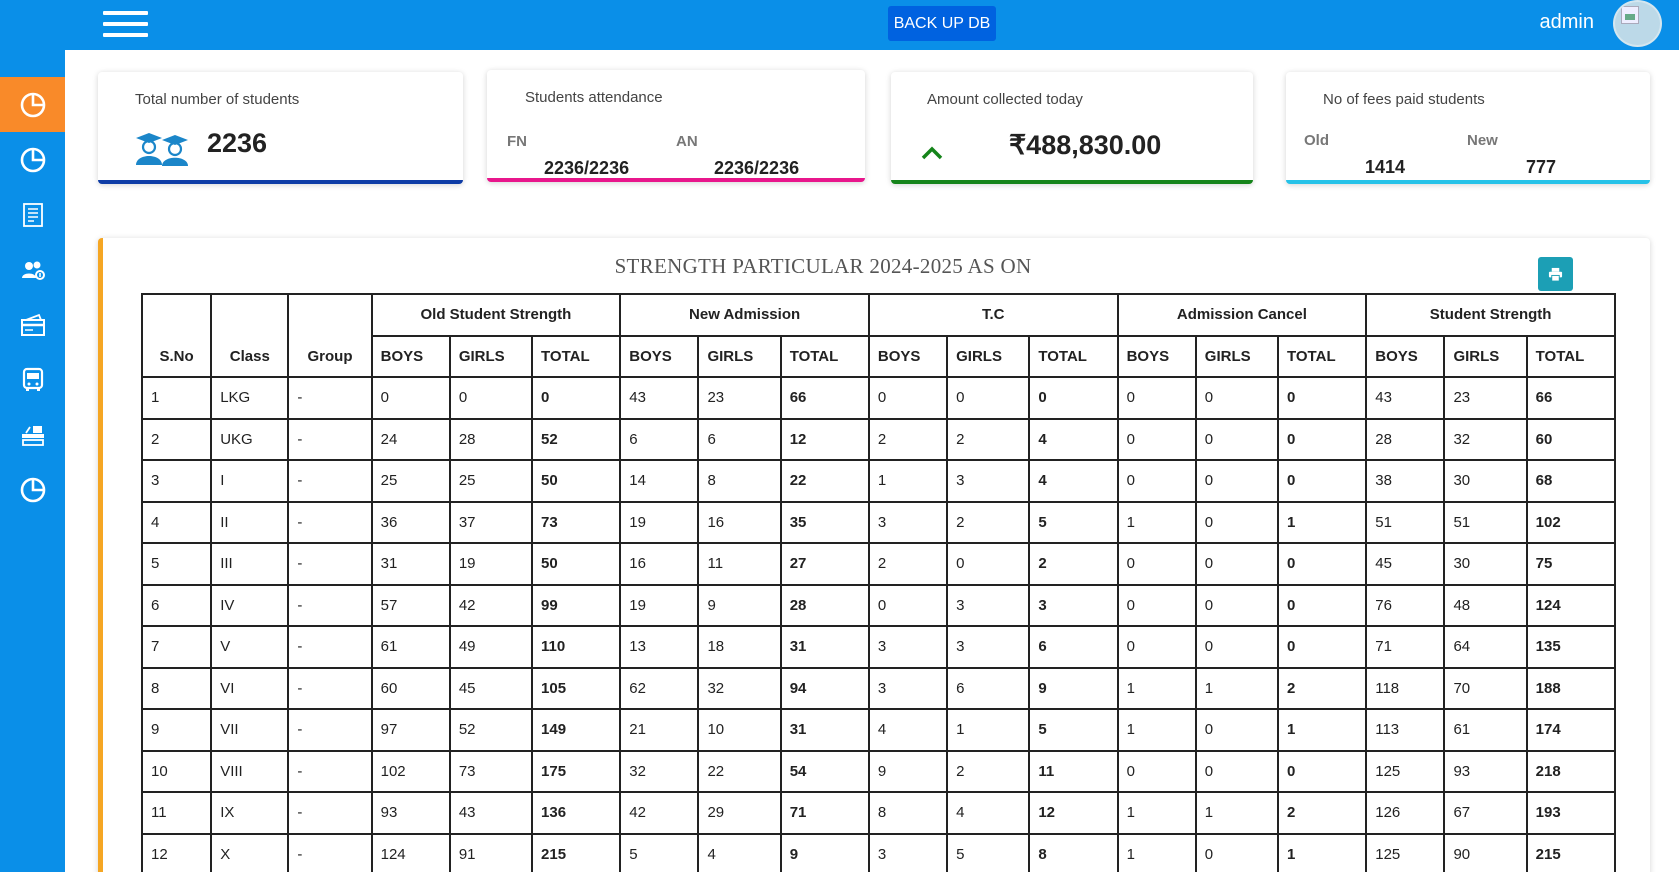 Image resolution: width=1679 pixels, height=872 pixels. I want to click on col-total: TOTAL, so click(1571, 356).